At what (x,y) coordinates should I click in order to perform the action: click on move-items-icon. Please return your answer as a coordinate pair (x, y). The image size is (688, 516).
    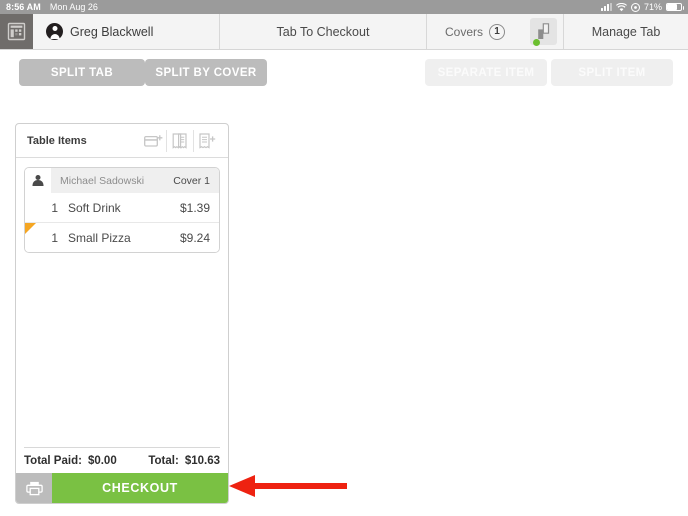
    Looking at the image, I should click on (179, 140).